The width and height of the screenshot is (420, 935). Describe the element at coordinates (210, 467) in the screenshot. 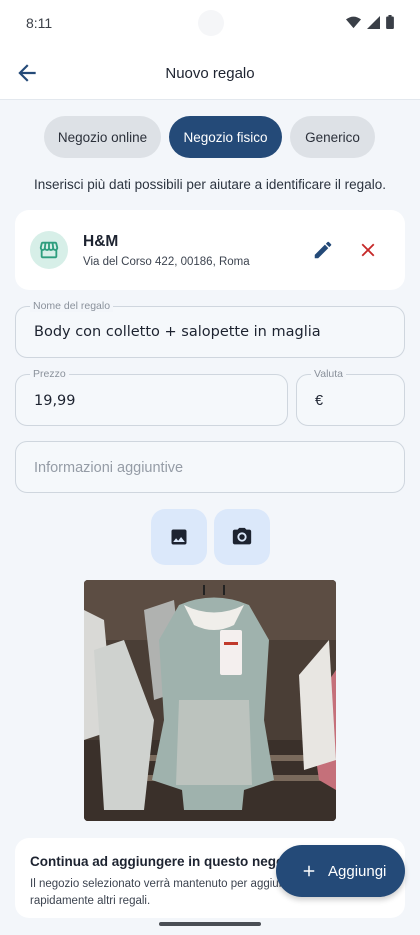

I see `additional-info-field: Informazioni aggiuntive` at that location.